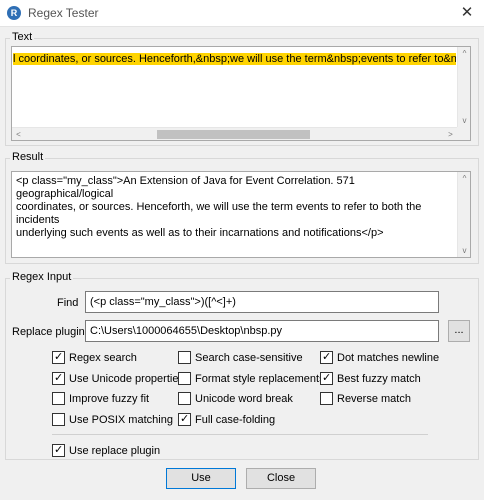  I want to click on find-input: (<p class="my_class">)([^<]+), so click(262, 302).